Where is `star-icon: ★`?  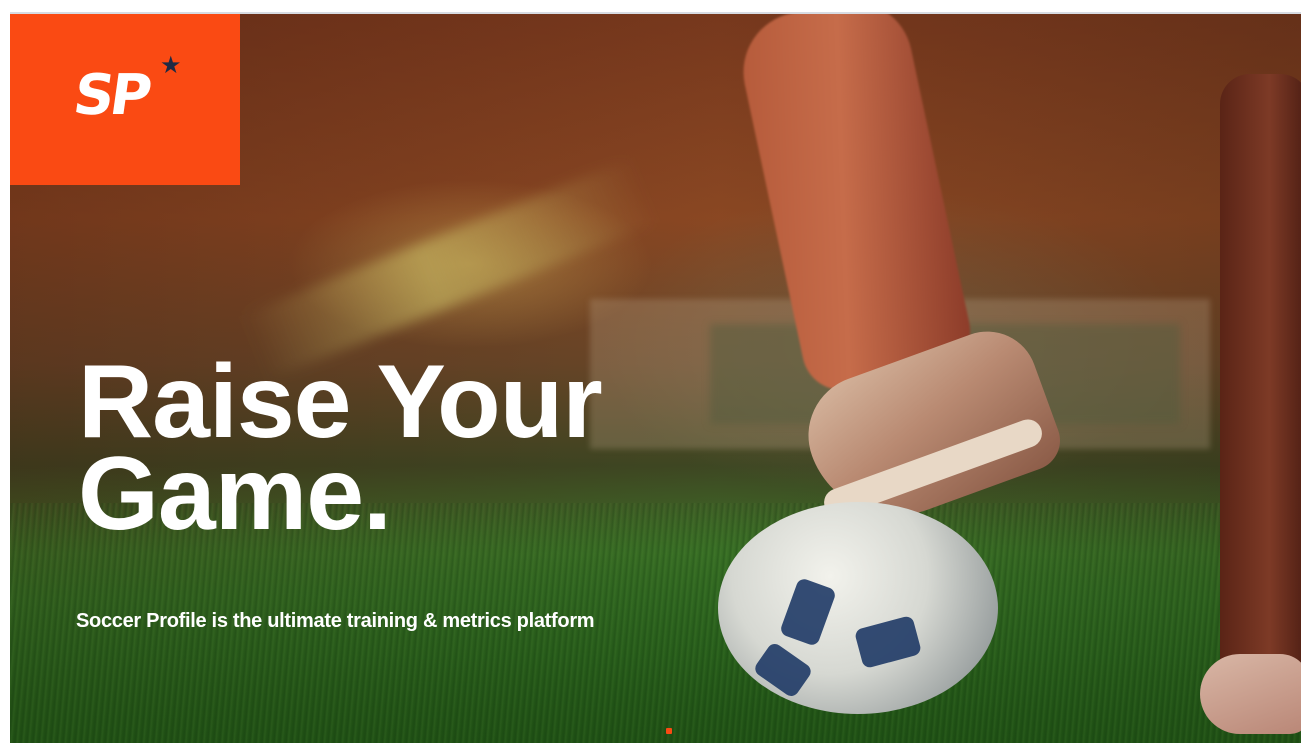 star-icon: ★ is located at coordinates (171, 65).